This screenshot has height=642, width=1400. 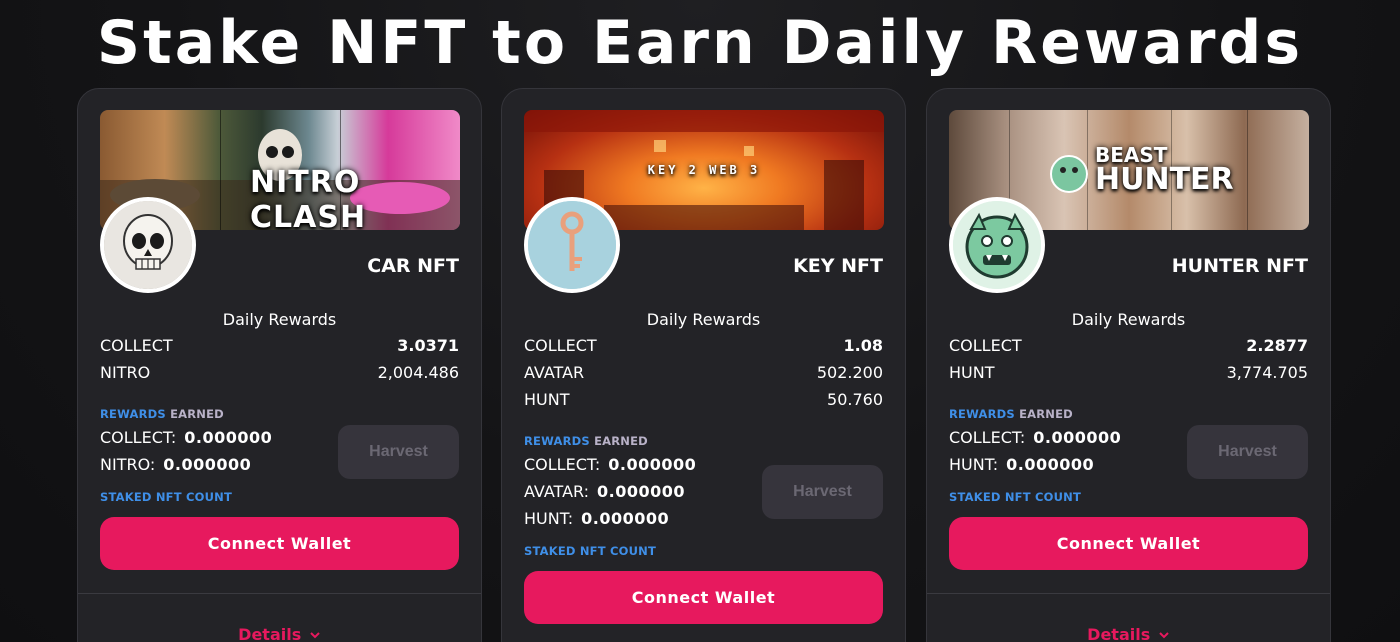 I want to click on nft-name: KEY NFT, so click(x=838, y=266).